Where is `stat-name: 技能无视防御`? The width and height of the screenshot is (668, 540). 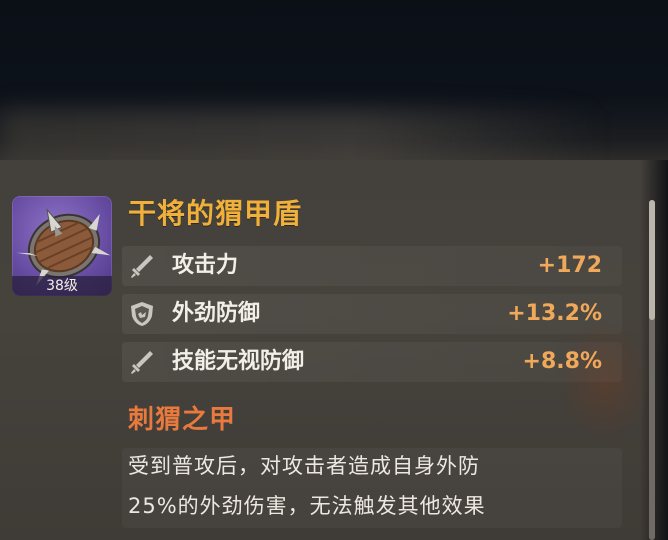 stat-name: 技能无视防御 is located at coordinates (238, 361).